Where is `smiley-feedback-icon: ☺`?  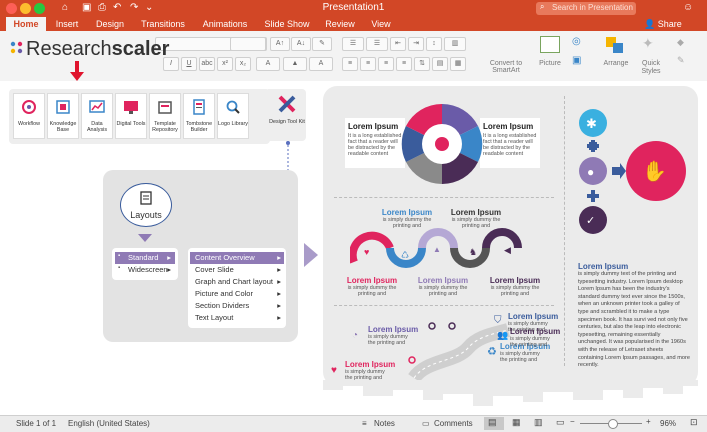 smiley-feedback-icon: ☺ is located at coordinates (688, 7).